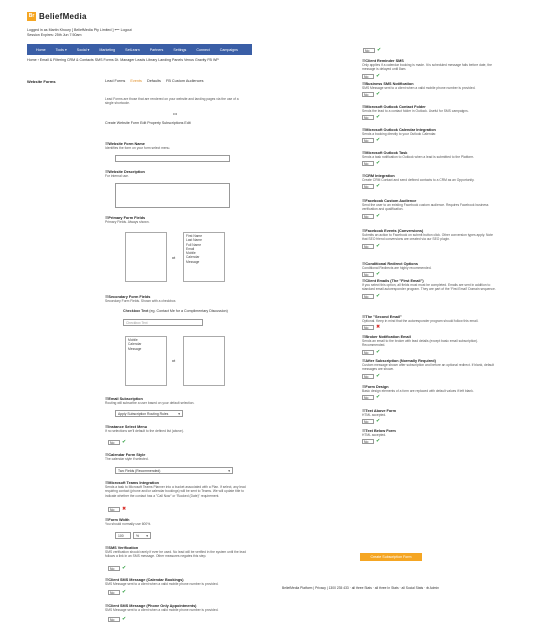 This screenshot has height=633, width=560. What do you see at coordinates (202, 50) in the screenshot?
I see `nav-connect: Connect` at bounding box center [202, 50].